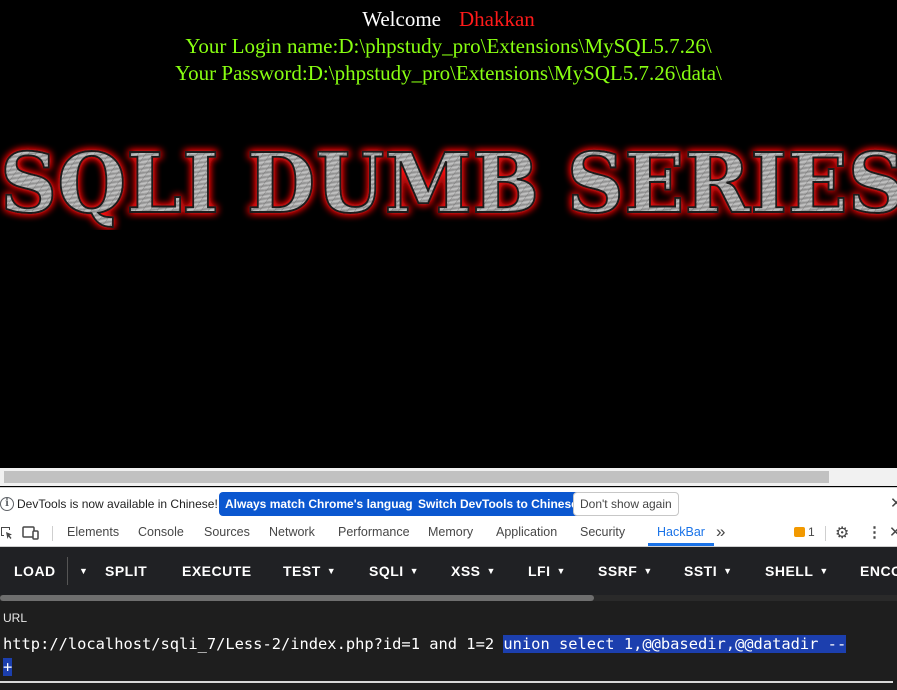 This screenshot has height=690, width=897. Describe the element at coordinates (309, 571) in the screenshot. I see `test-dropdown-button: TEST ▼` at that location.